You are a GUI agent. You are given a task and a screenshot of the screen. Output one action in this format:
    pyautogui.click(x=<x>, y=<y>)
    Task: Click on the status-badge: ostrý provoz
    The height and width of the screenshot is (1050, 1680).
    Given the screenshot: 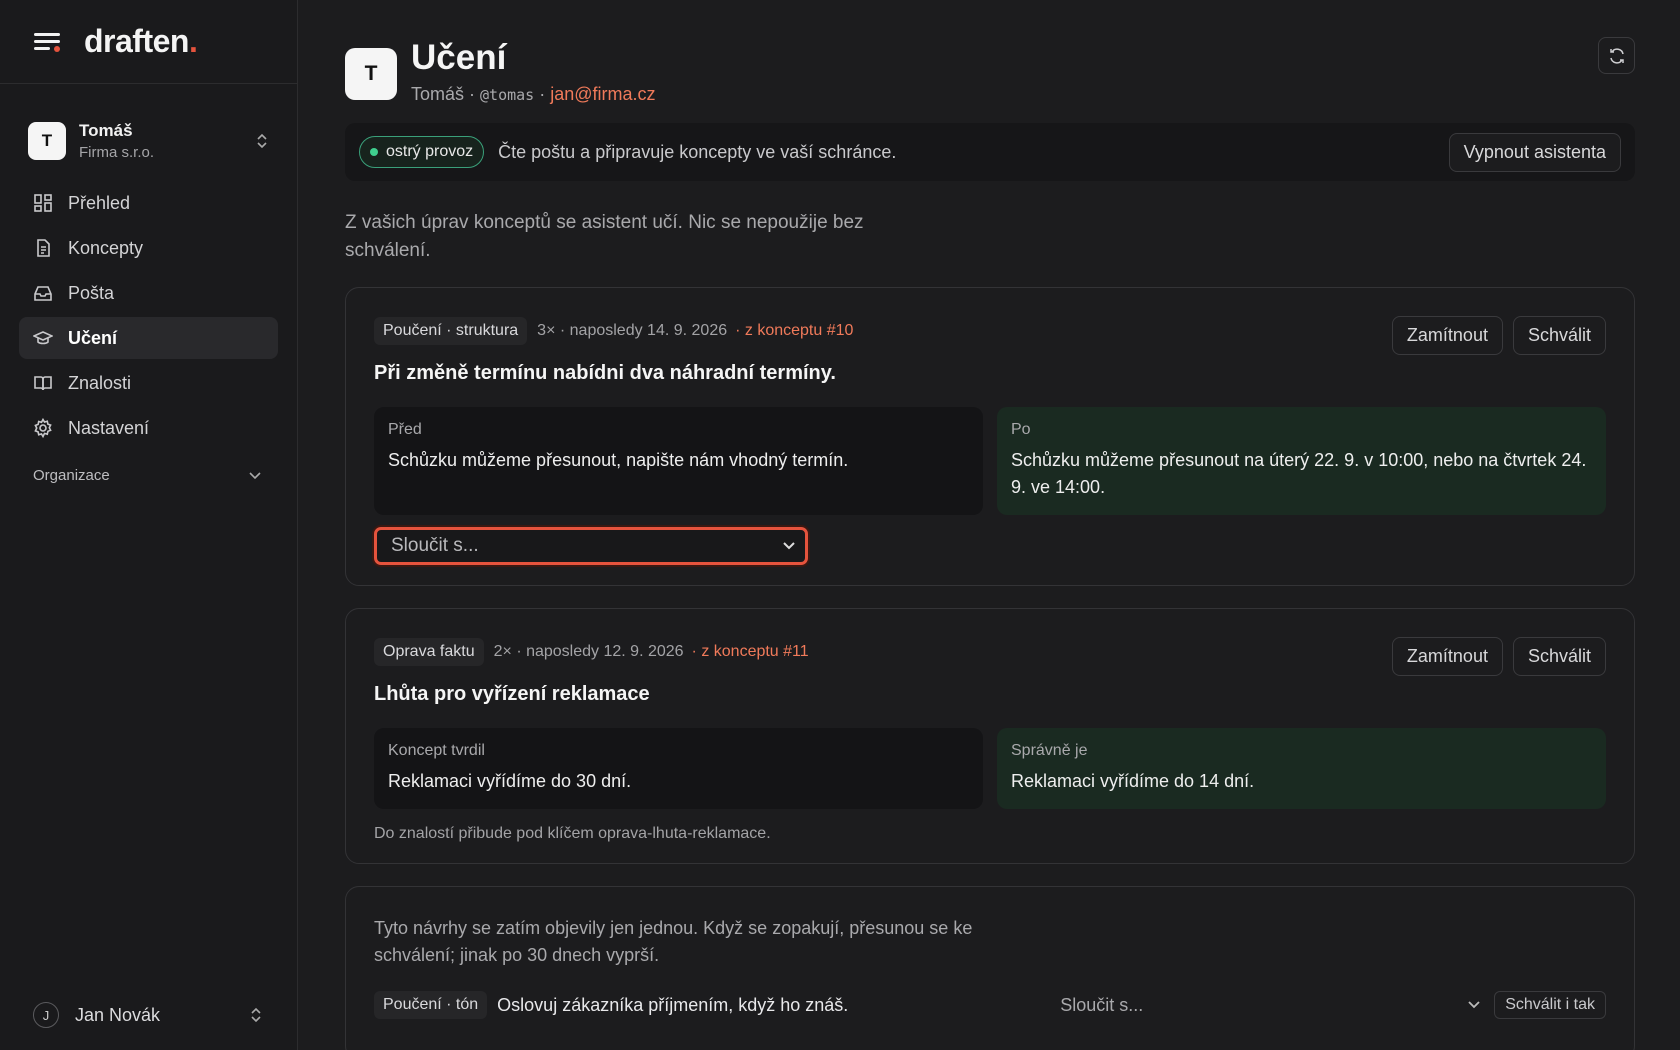 What is the action you would take?
    pyautogui.click(x=422, y=152)
    